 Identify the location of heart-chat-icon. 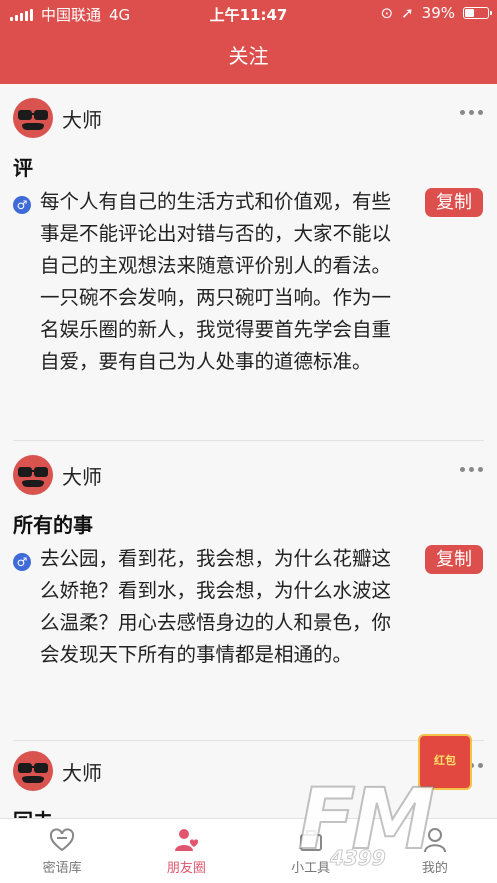
(62, 840).